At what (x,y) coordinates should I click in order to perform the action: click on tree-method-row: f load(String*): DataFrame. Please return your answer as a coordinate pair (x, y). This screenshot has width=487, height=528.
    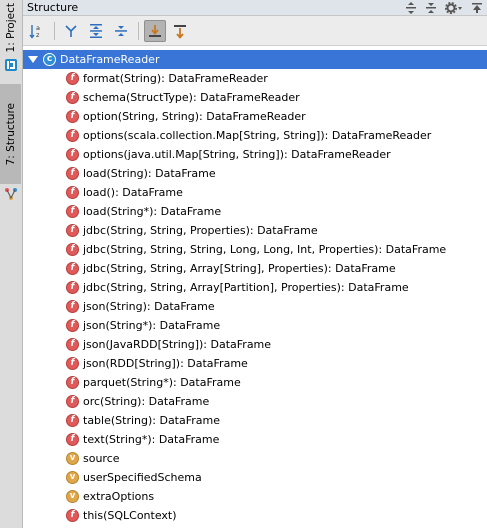
    Looking at the image, I should click on (255, 211).